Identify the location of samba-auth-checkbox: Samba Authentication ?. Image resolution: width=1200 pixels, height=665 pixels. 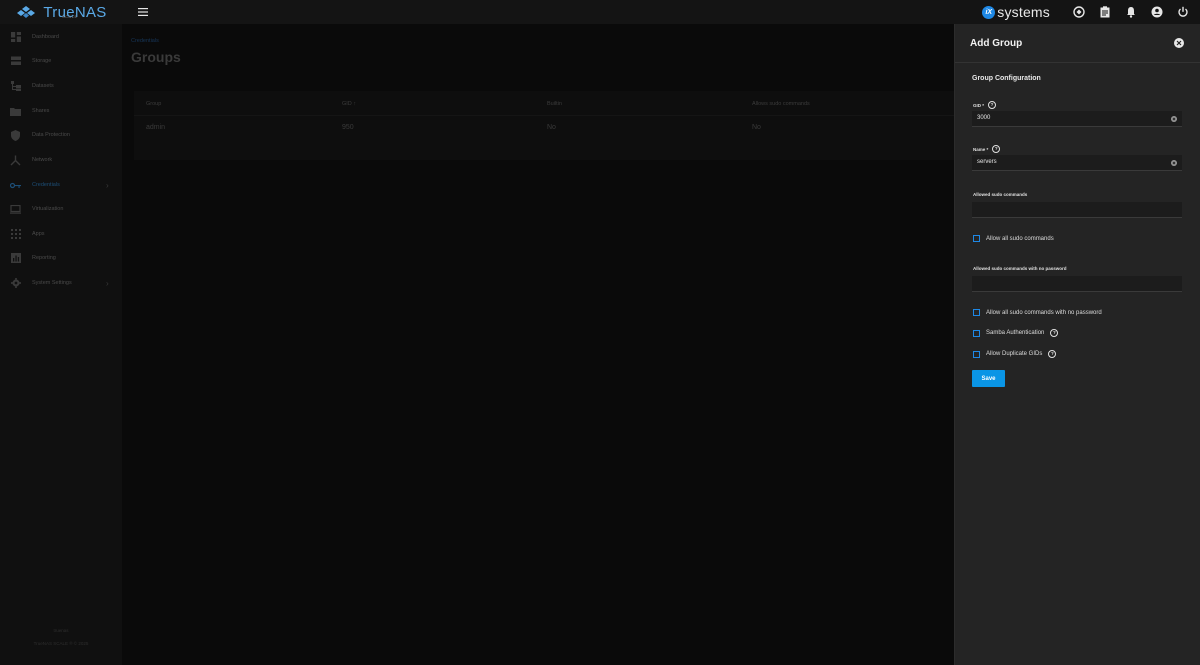
(1016, 333).